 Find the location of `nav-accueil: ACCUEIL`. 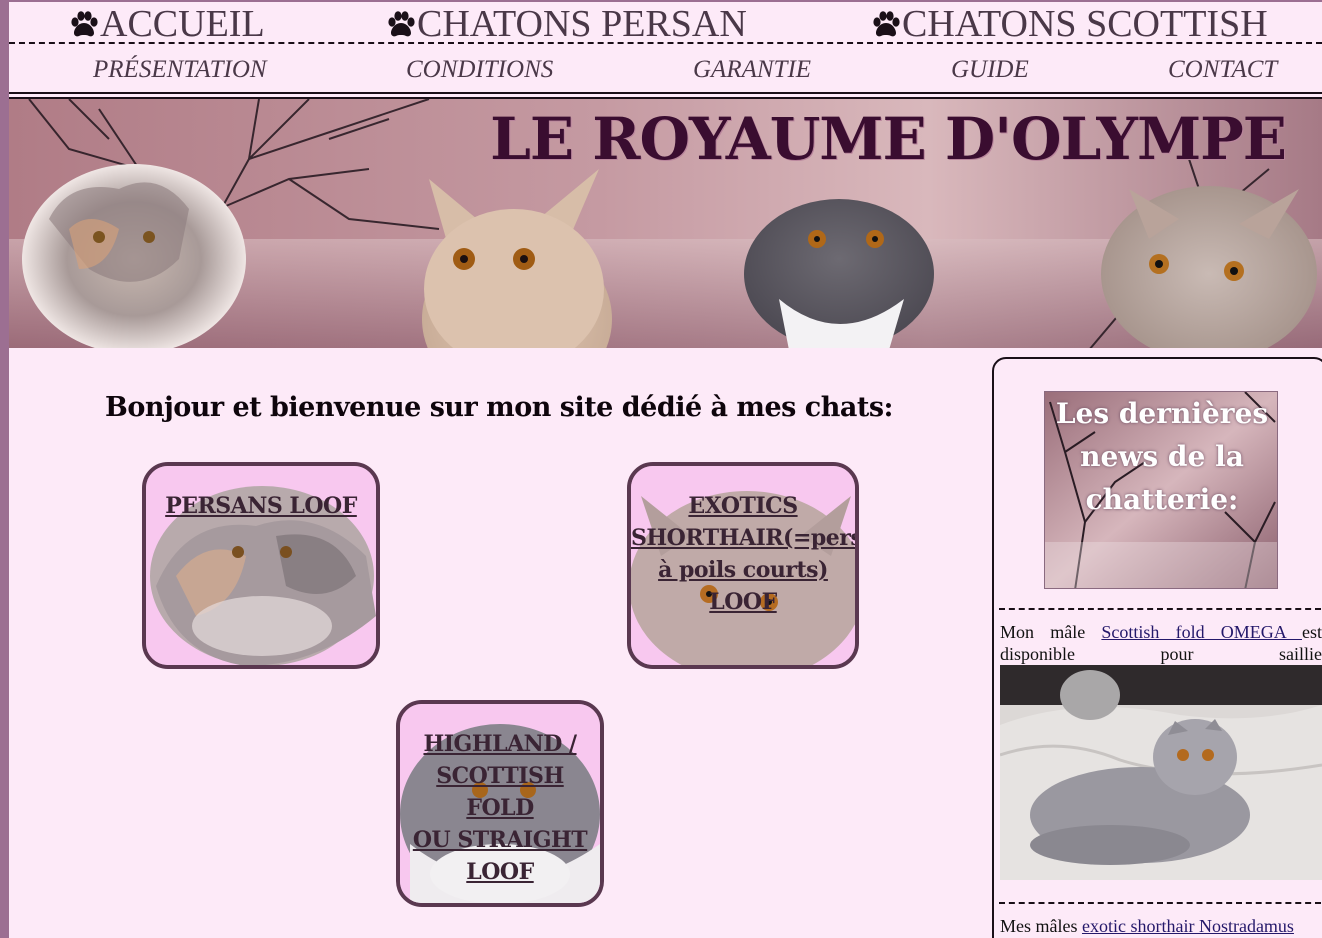

nav-accueil: ACCUEIL is located at coordinates (166, 24).